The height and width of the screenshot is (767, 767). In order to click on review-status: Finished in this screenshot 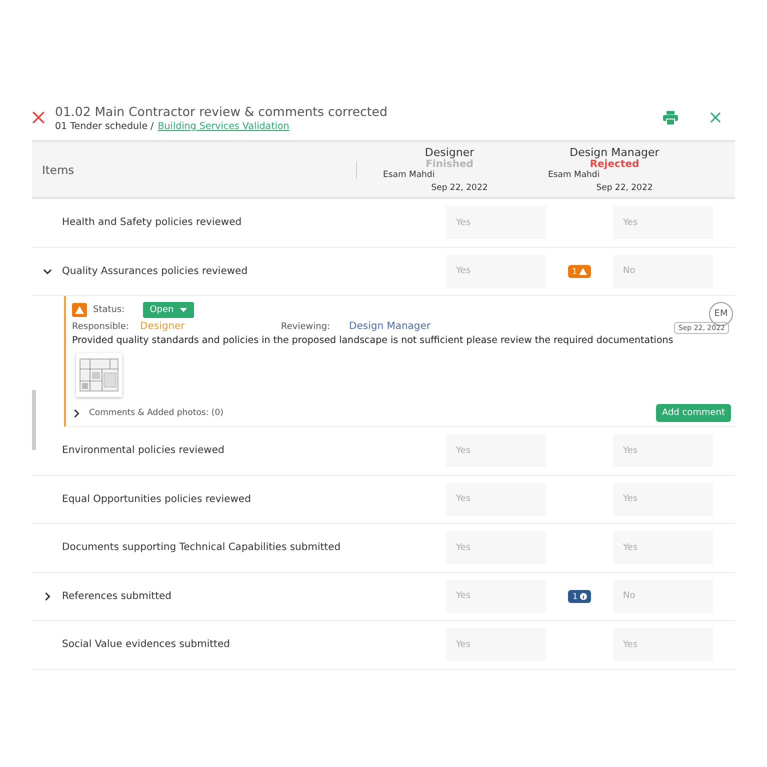, I will do `click(450, 164)`.